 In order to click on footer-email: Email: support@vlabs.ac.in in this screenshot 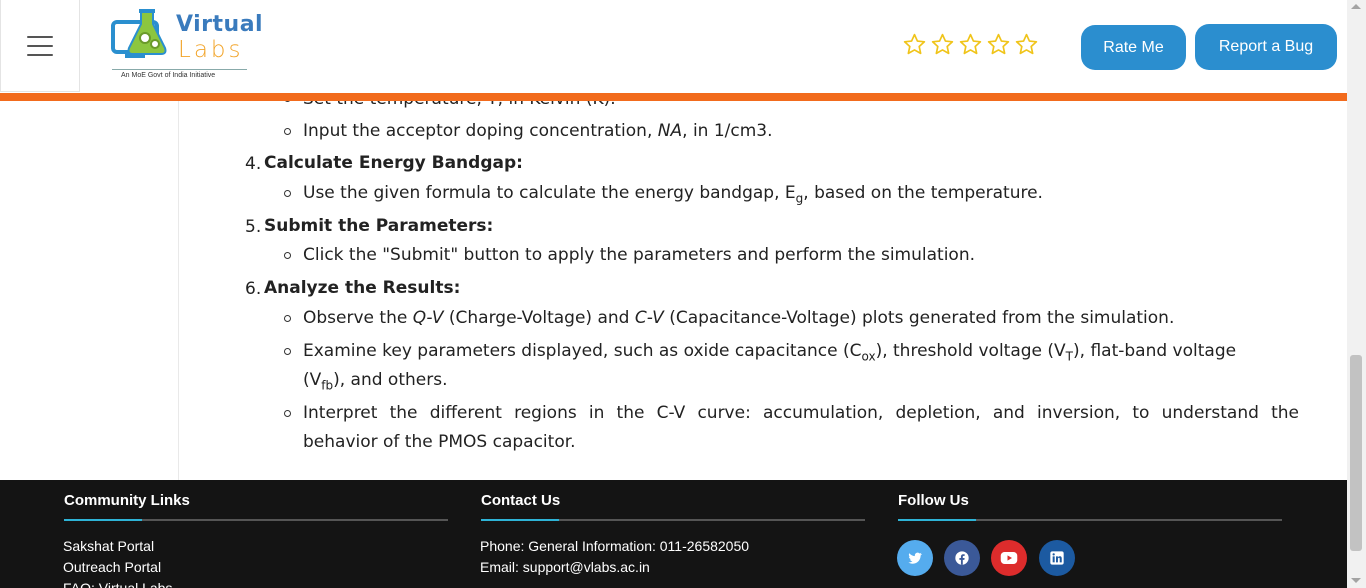, I will do `click(565, 567)`.